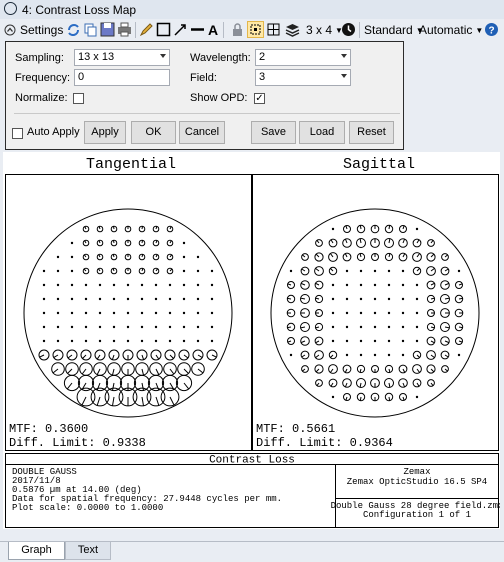  I want to click on normalize-label: Normalize:, so click(41, 98).